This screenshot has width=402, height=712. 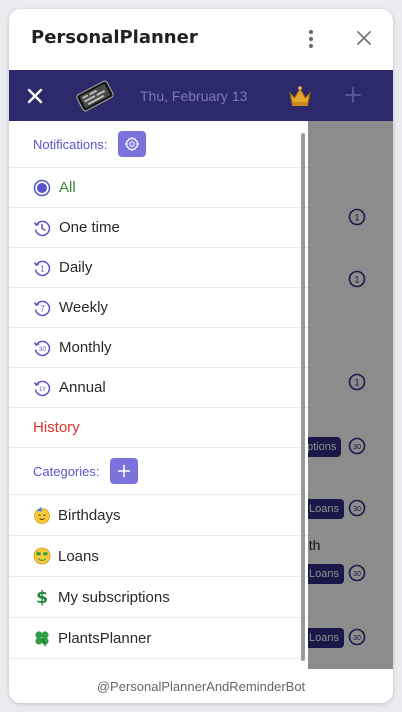 I want to click on filter-weekly: 7 Weekly, so click(x=158, y=308).